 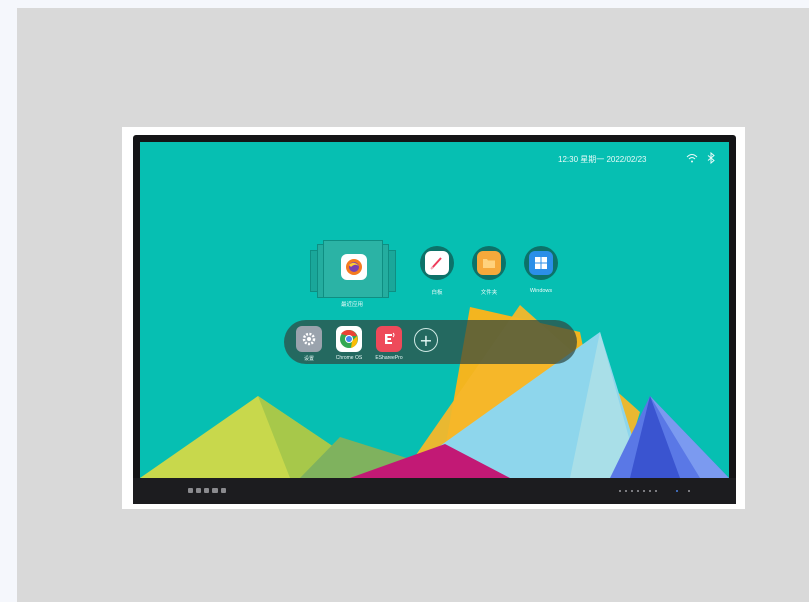 What do you see at coordinates (308, 359) in the screenshot?
I see `dock-label: 设置` at bounding box center [308, 359].